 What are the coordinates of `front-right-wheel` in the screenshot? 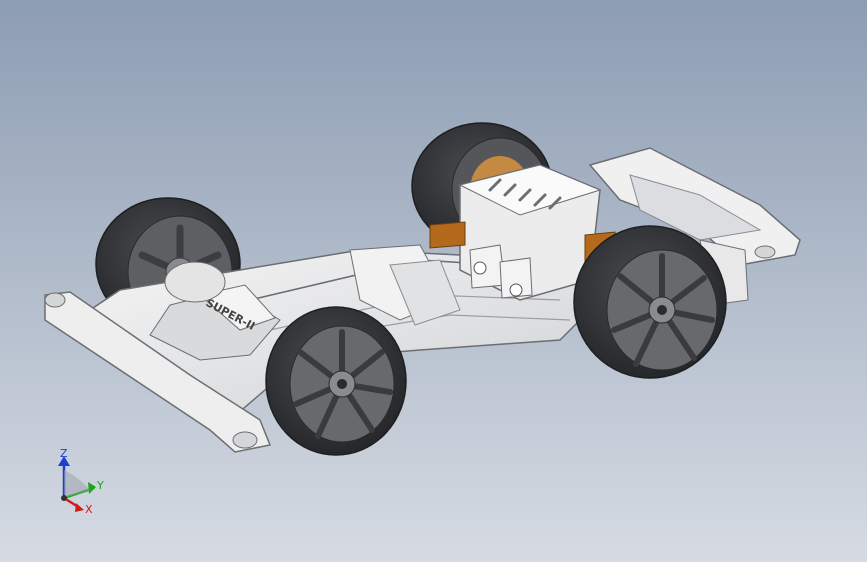 It's located at (336, 381).